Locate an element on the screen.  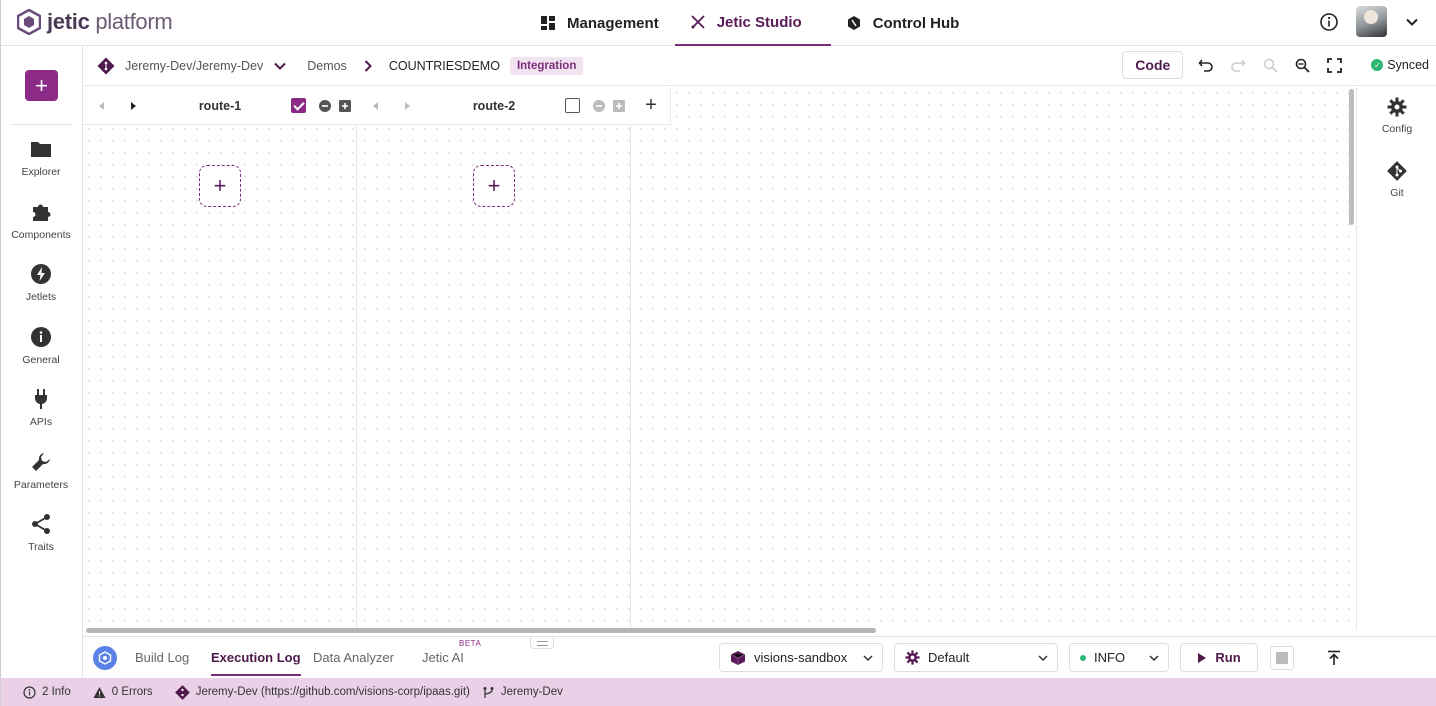
nav-control-hub: Control Hub is located at coordinates (903, 23).